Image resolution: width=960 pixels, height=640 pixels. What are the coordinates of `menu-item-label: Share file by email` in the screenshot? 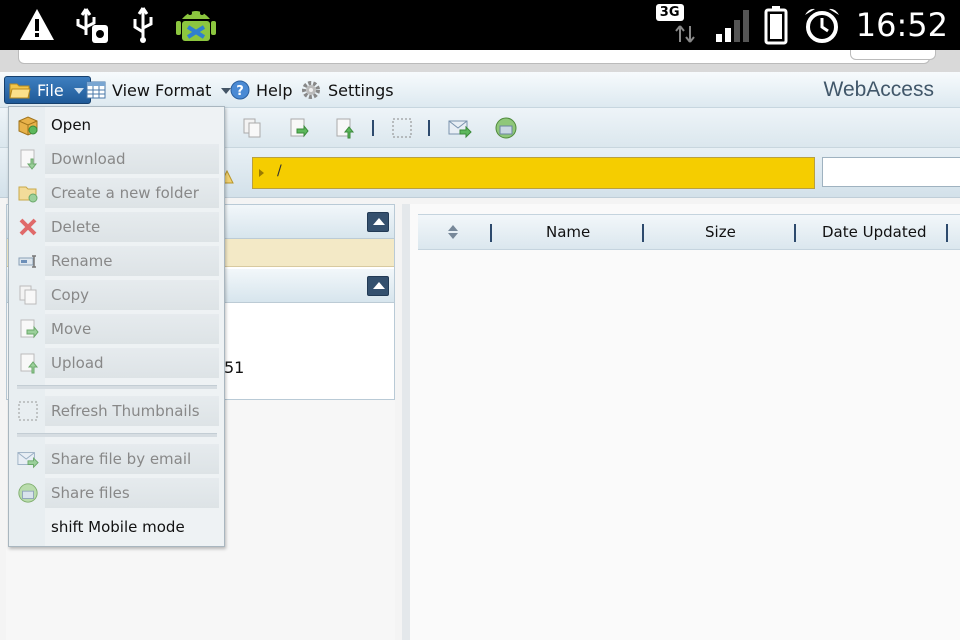 It's located at (121, 459).